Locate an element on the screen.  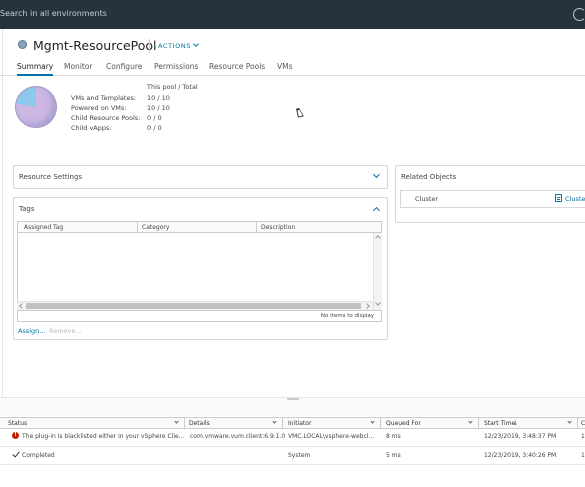
column-completion: C is located at coordinates (583, 423).